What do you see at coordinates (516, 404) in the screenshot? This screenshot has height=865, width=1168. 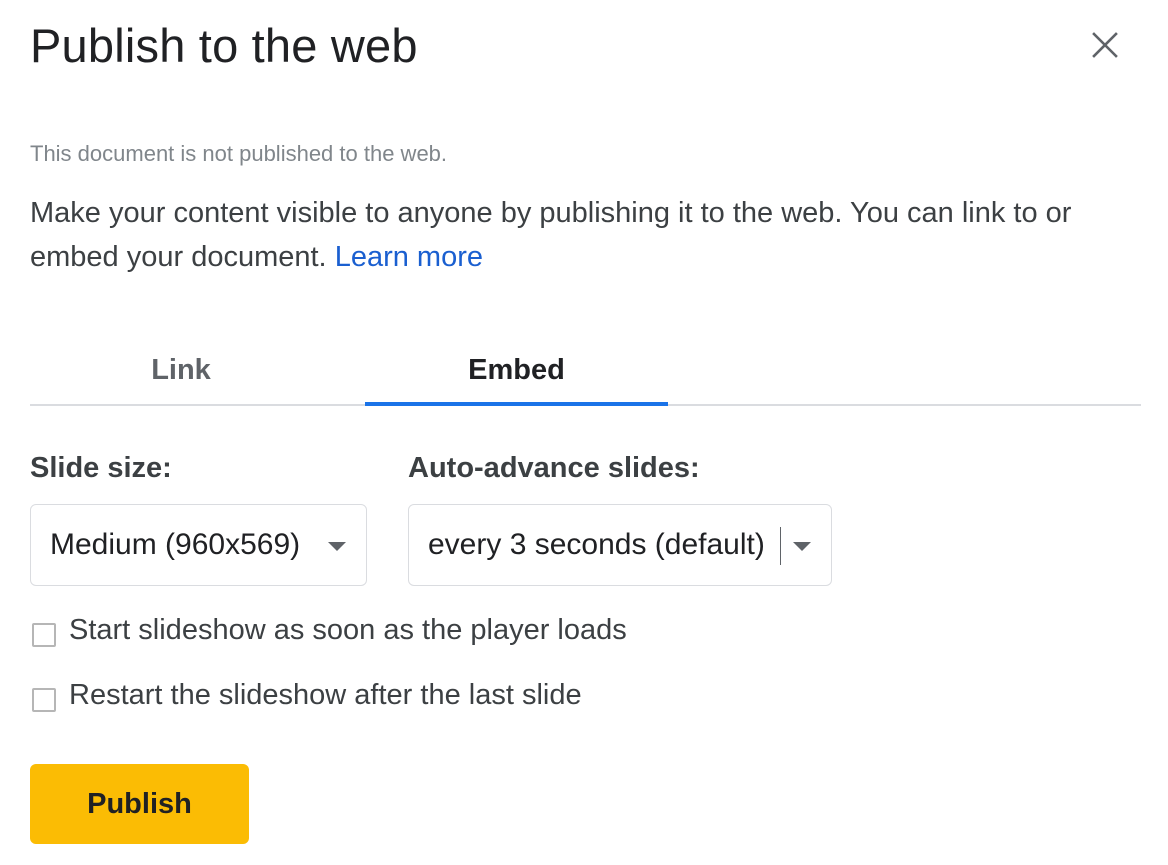 I see `active-tab-indicator` at bounding box center [516, 404].